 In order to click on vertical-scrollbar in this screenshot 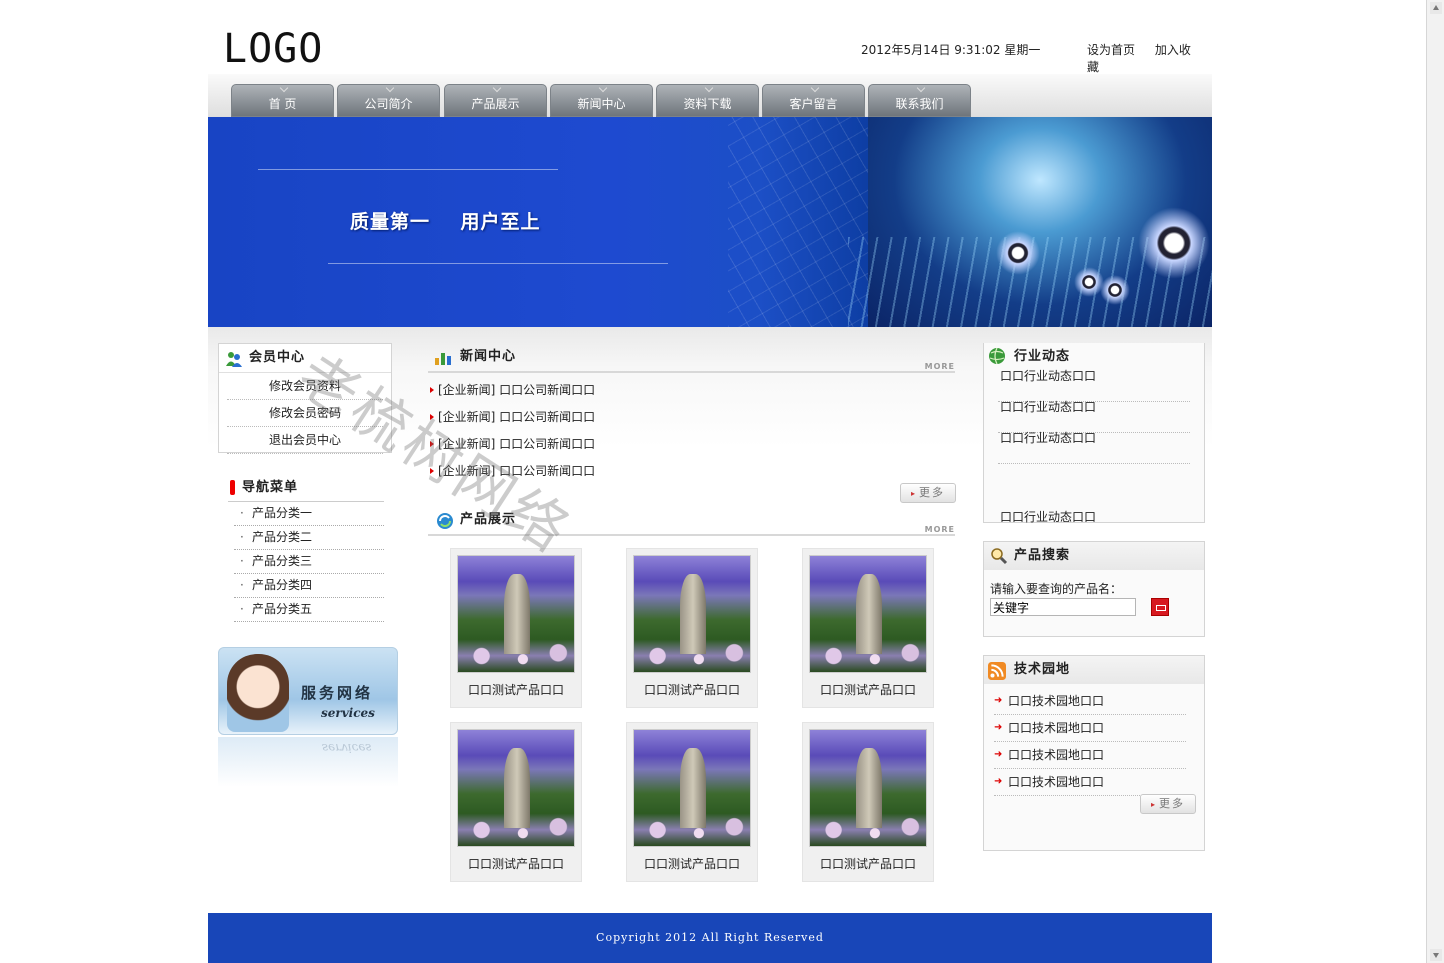, I will do `click(1435, 481)`.